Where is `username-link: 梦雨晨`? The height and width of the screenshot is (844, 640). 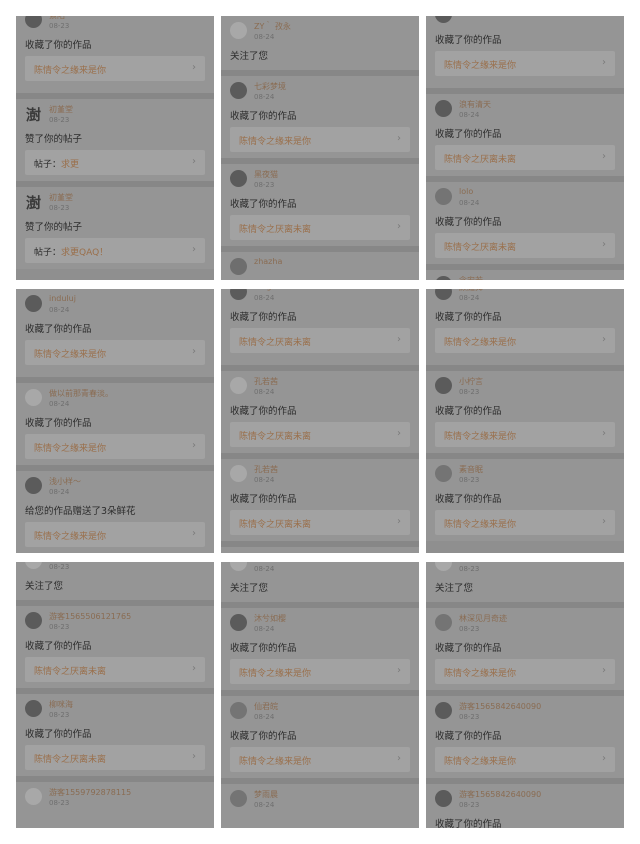
username-link: 梦雨晨 is located at coordinates (266, 794).